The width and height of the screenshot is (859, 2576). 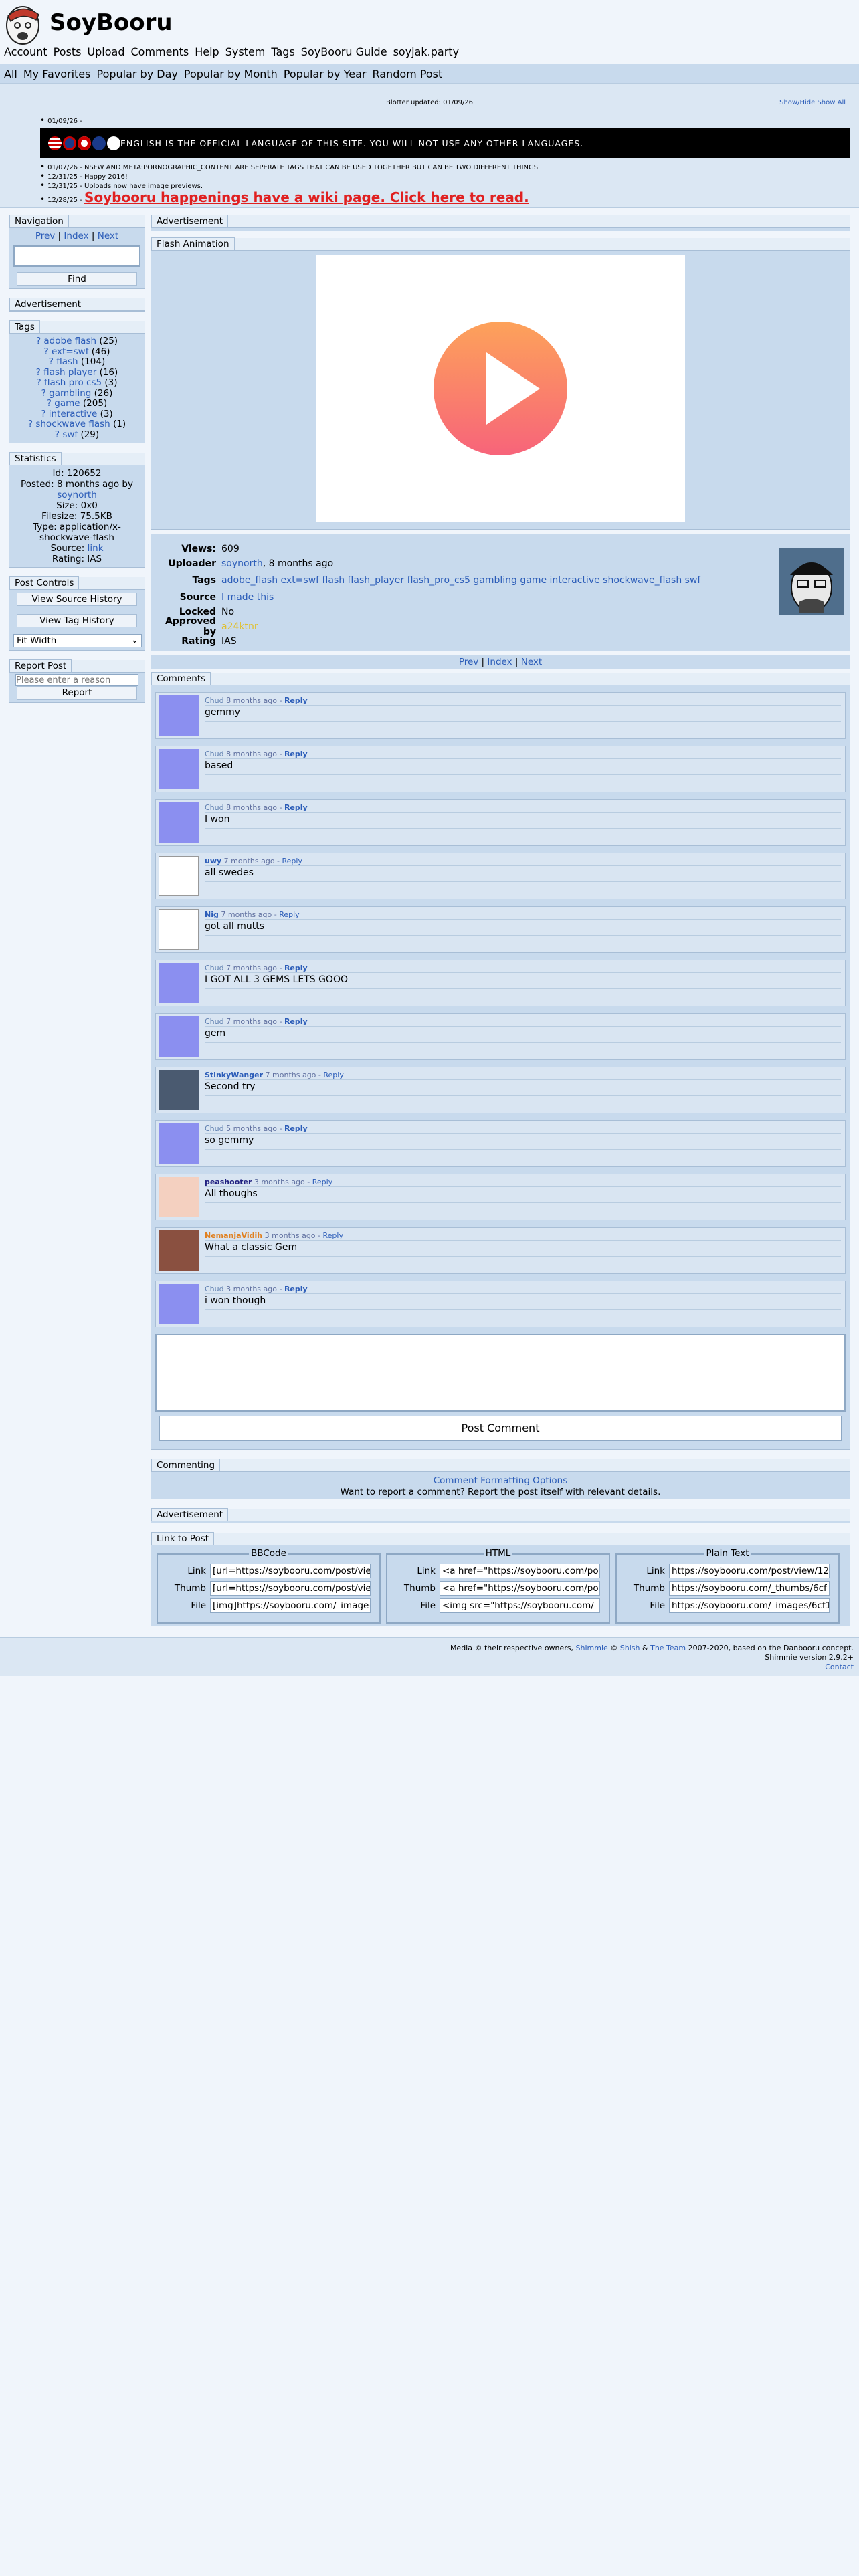 What do you see at coordinates (10, 74) in the screenshot?
I see `subnav-all: All` at bounding box center [10, 74].